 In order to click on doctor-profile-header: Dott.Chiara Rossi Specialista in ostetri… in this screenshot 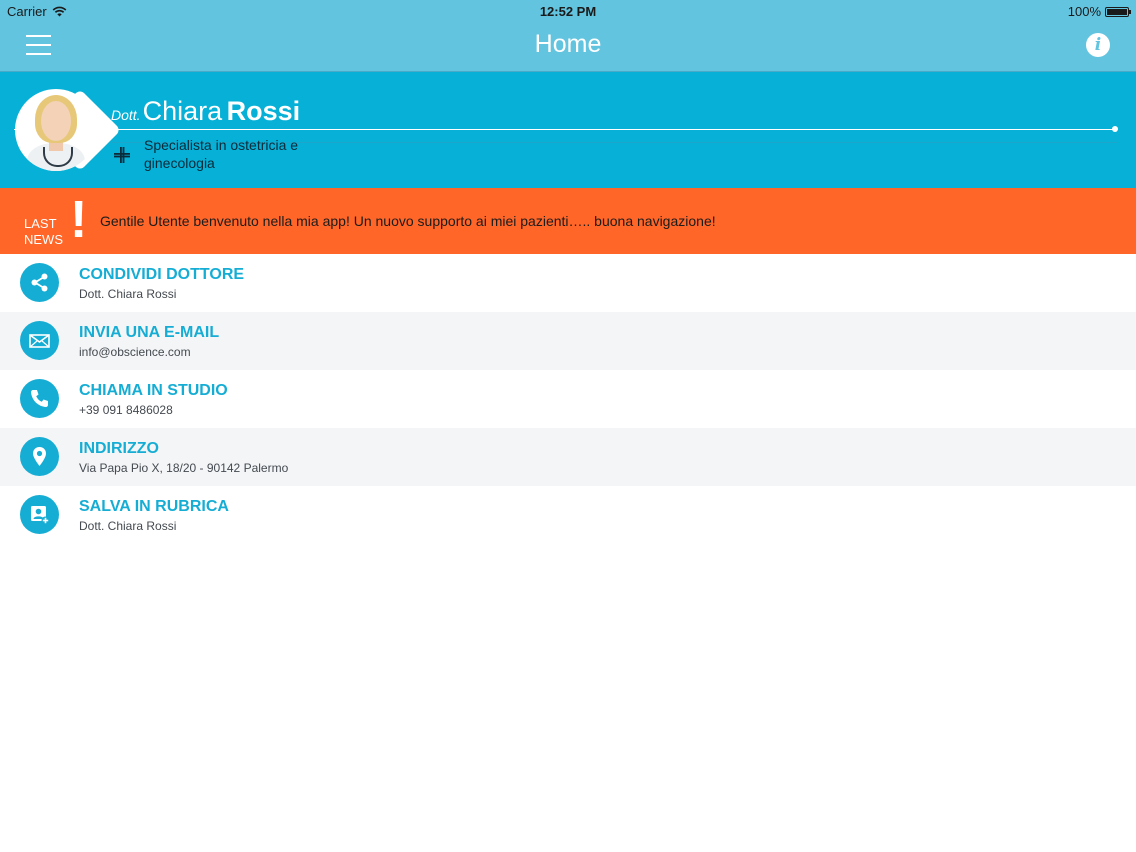, I will do `click(568, 130)`.